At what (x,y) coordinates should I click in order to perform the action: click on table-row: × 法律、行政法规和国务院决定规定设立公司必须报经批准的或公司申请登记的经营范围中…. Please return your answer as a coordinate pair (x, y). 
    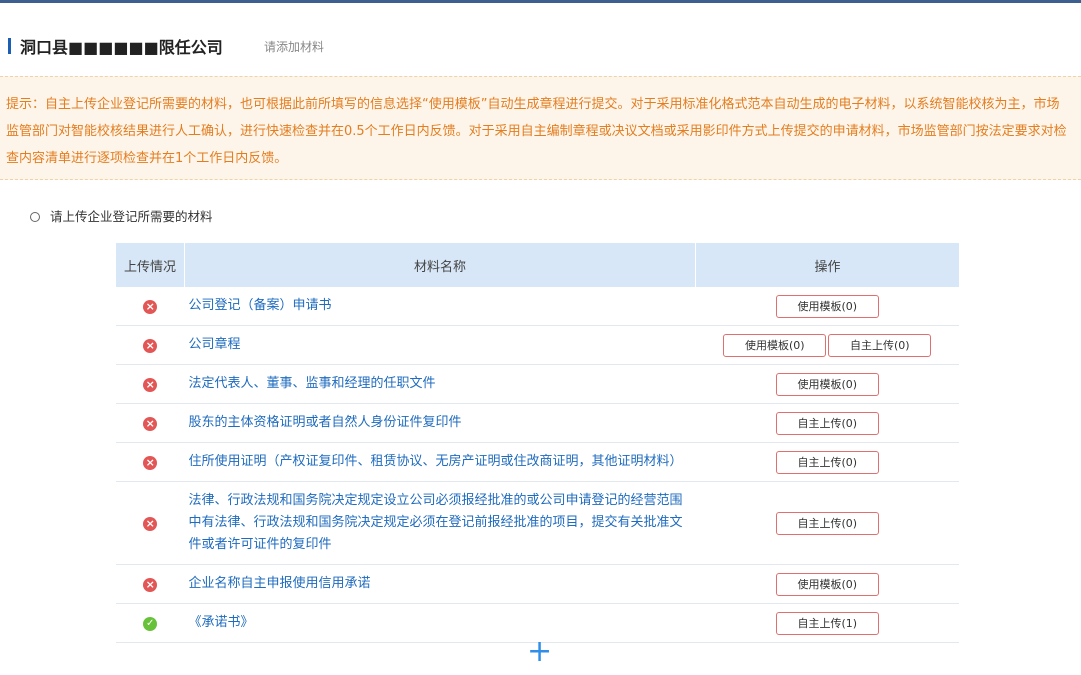
    Looking at the image, I should click on (537, 523).